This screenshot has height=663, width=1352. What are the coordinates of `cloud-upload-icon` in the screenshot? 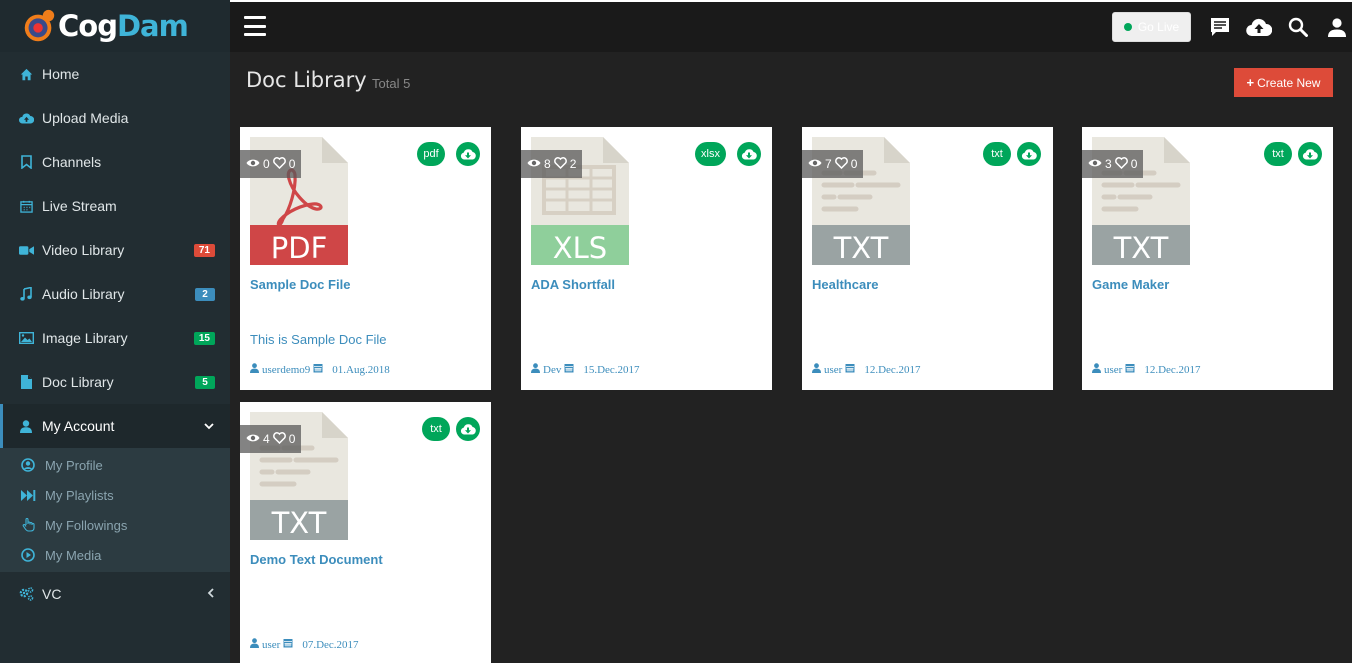 It's located at (1259, 27).